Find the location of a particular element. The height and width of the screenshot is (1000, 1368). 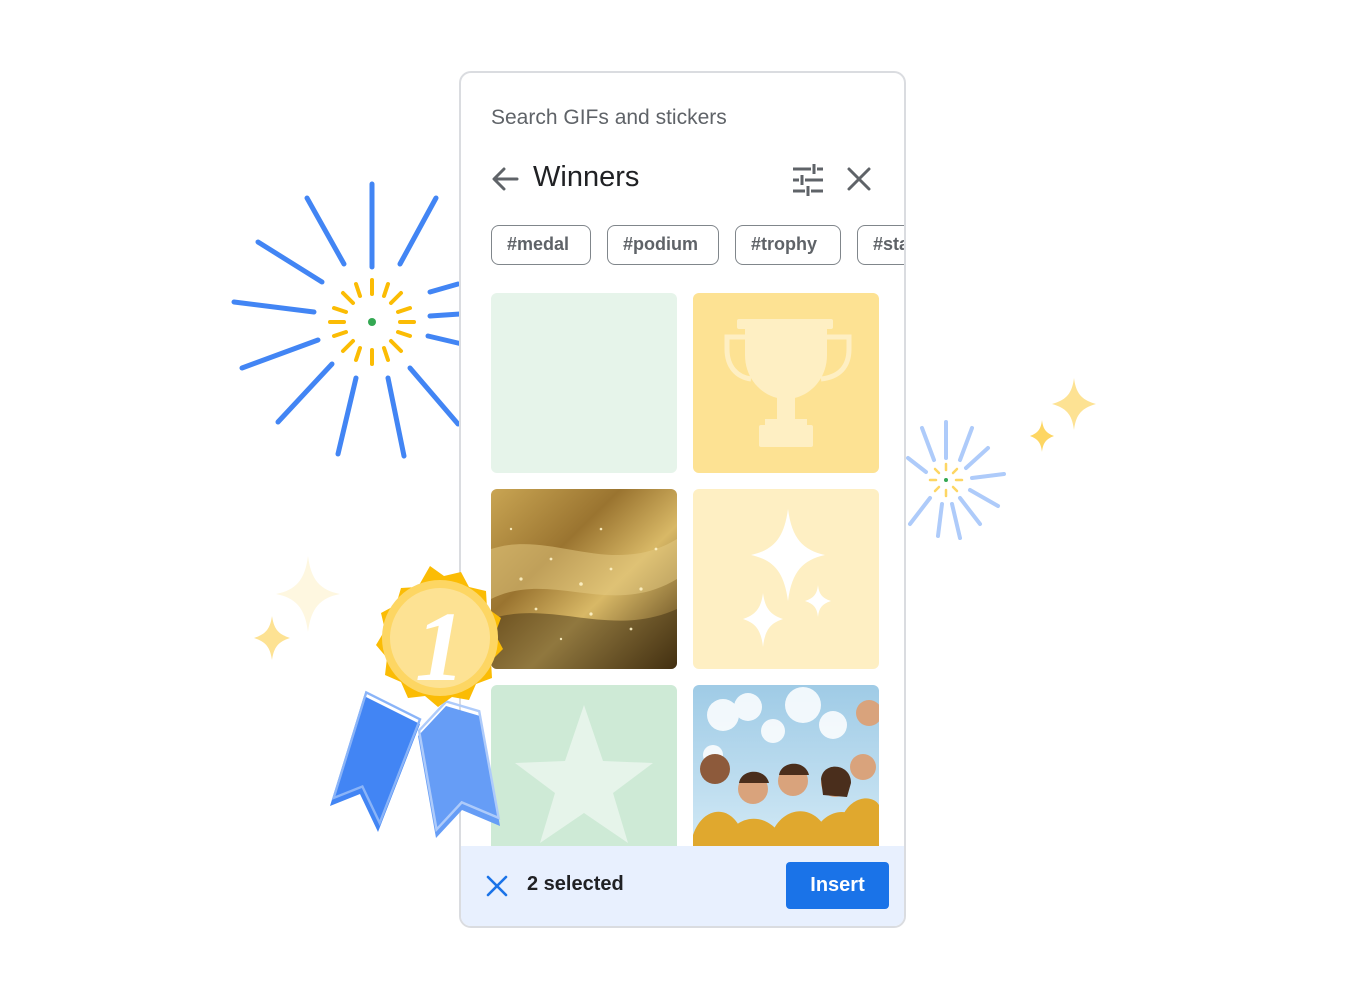

celebrating-team-photo is located at coordinates (786, 775).